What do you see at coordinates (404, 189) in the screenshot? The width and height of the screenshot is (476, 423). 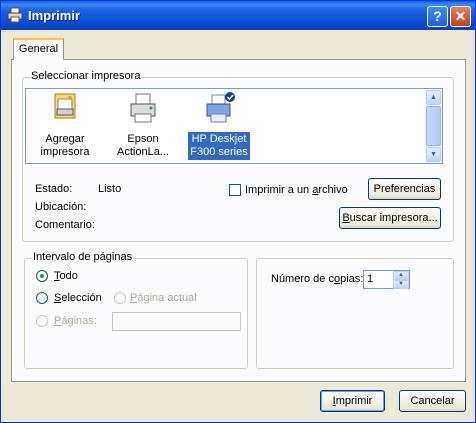 I see `preferences-button: Preferencias` at bounding box center [404, 189].